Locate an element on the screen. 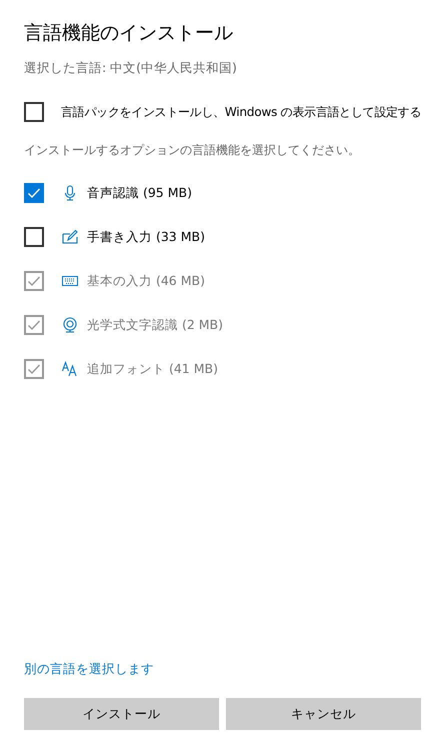 The image size is (445, 753). cancel-button: キャンセル is located at coordinates (323, 714).